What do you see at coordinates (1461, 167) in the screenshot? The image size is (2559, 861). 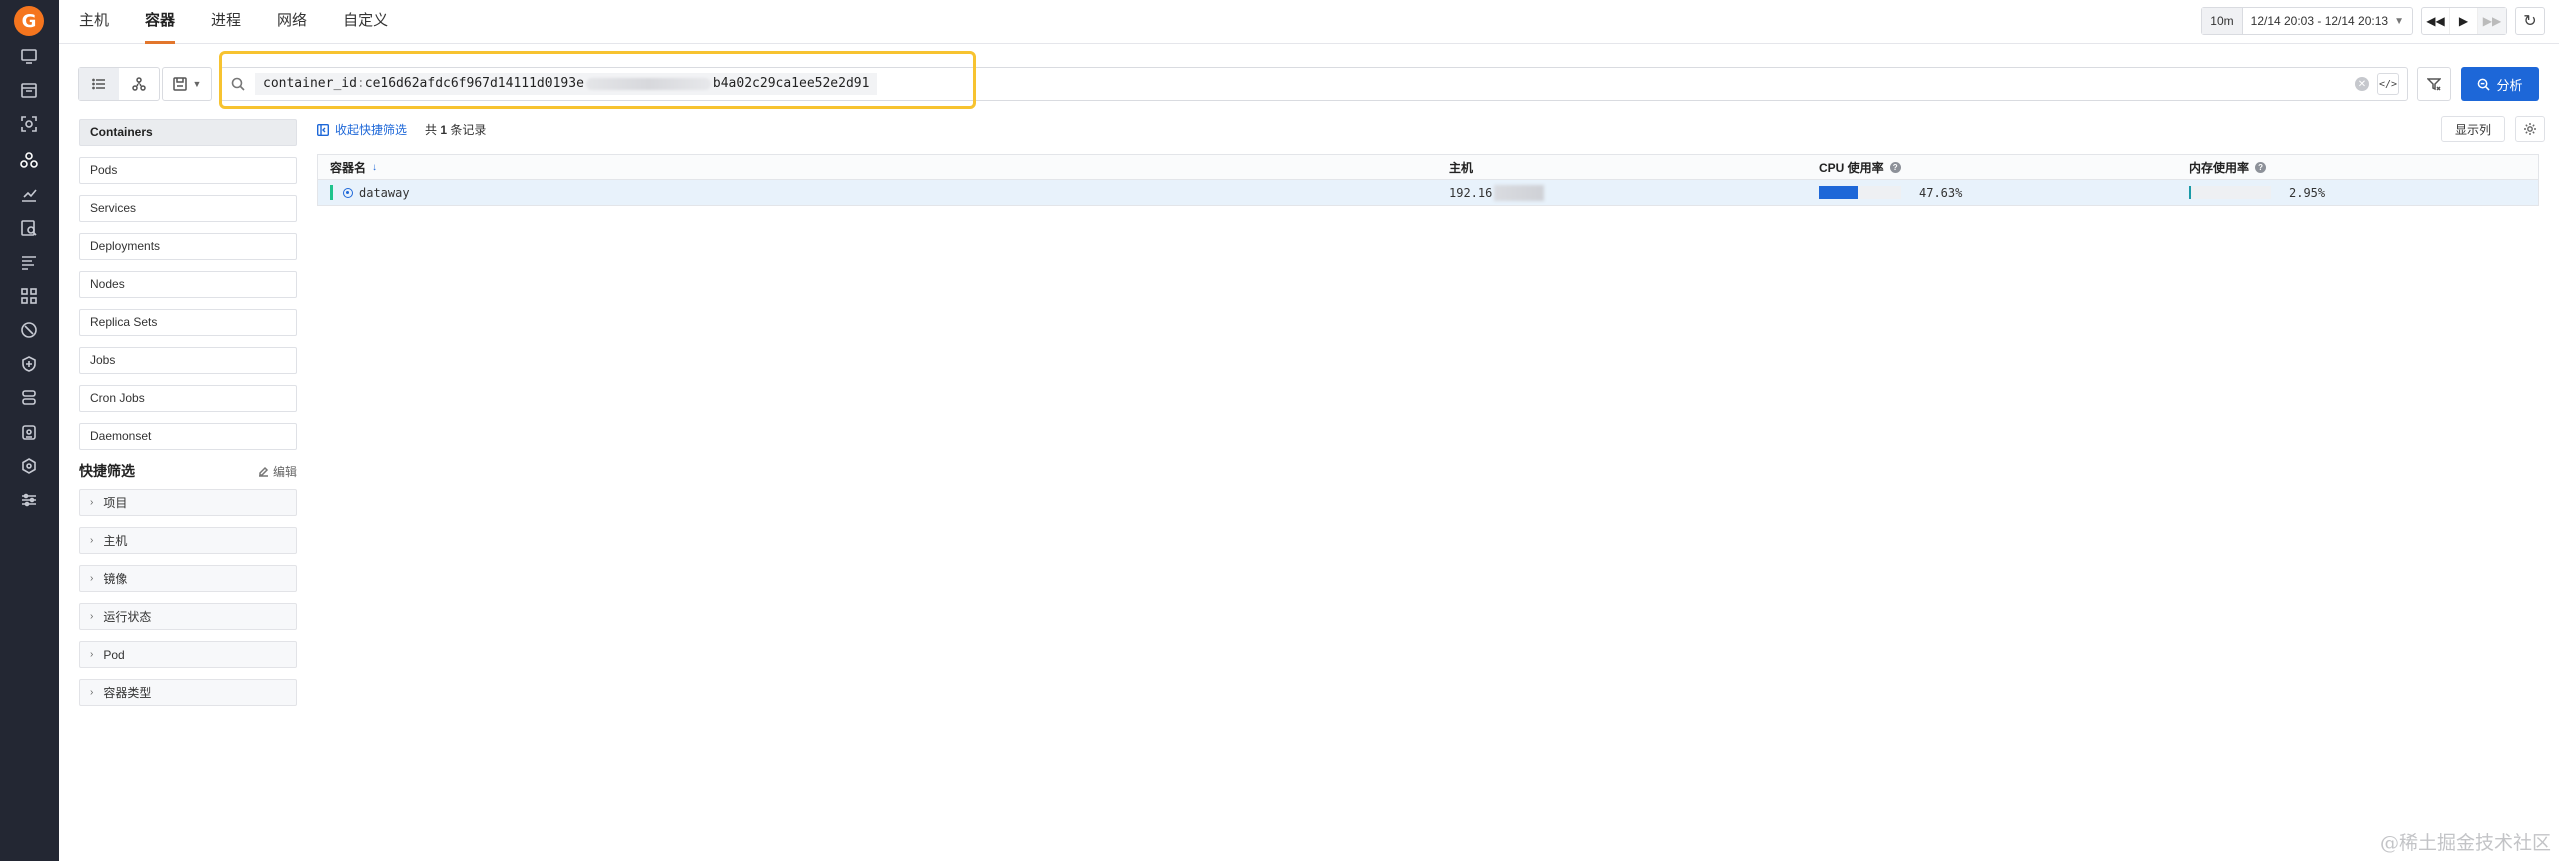 I see `header-label: 主机` at bounding box center [1461, 167].